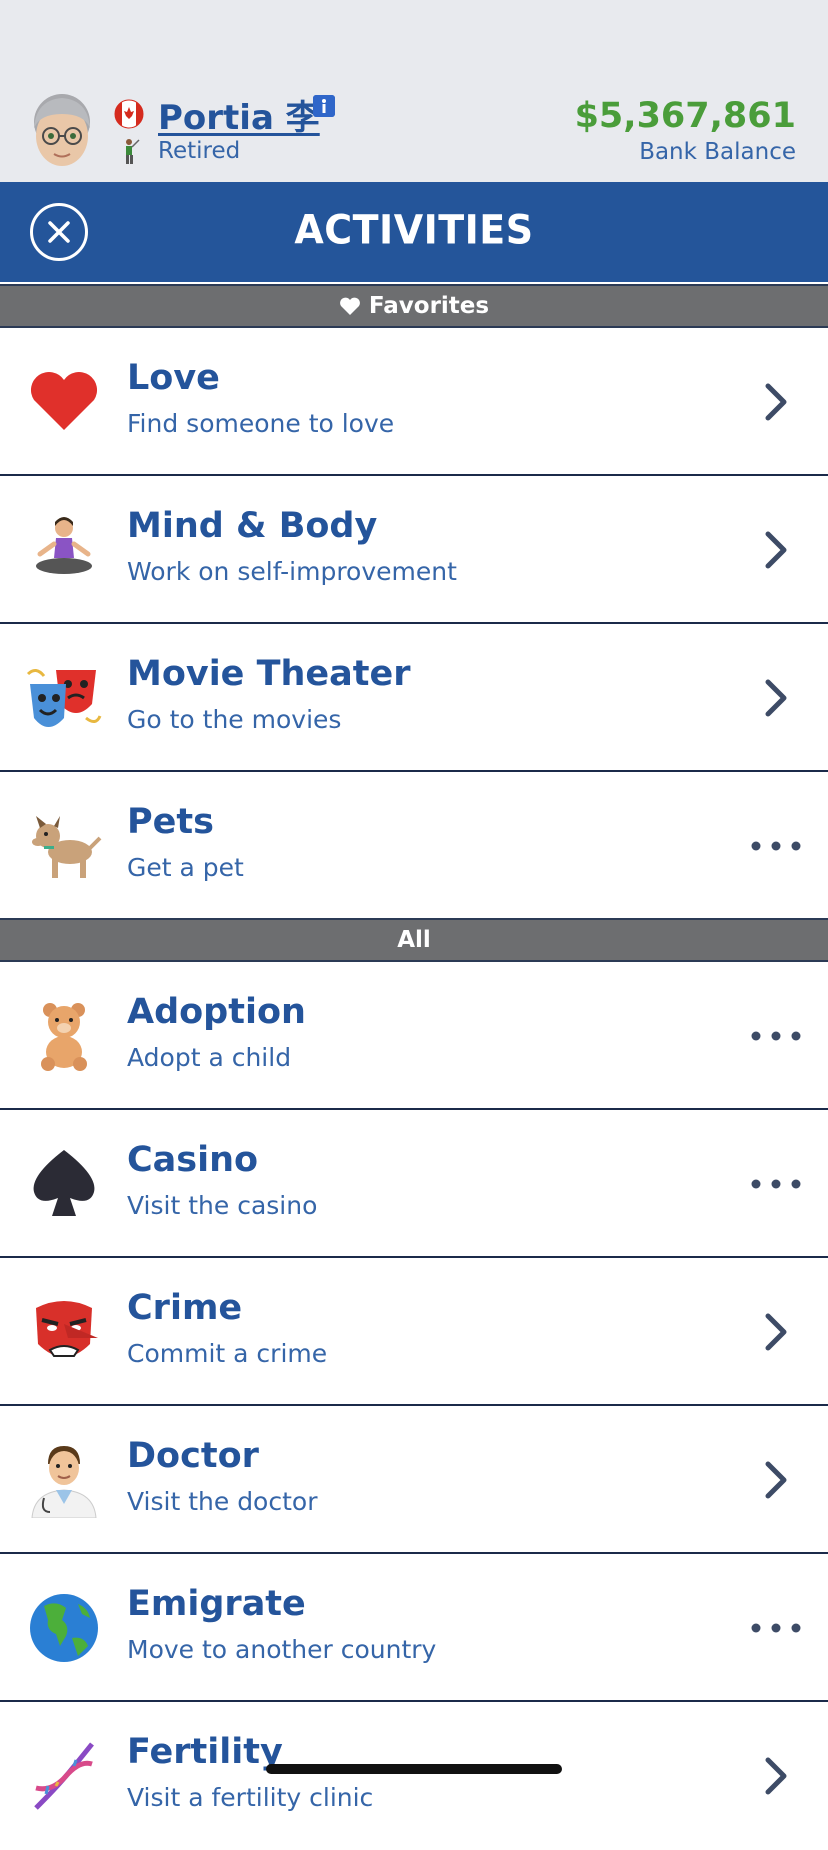  What do you see at coordinates (414, 402) in the screenshot?
I see `activity-row-love: Love Find someone to love` at bounding box center [414, 402].